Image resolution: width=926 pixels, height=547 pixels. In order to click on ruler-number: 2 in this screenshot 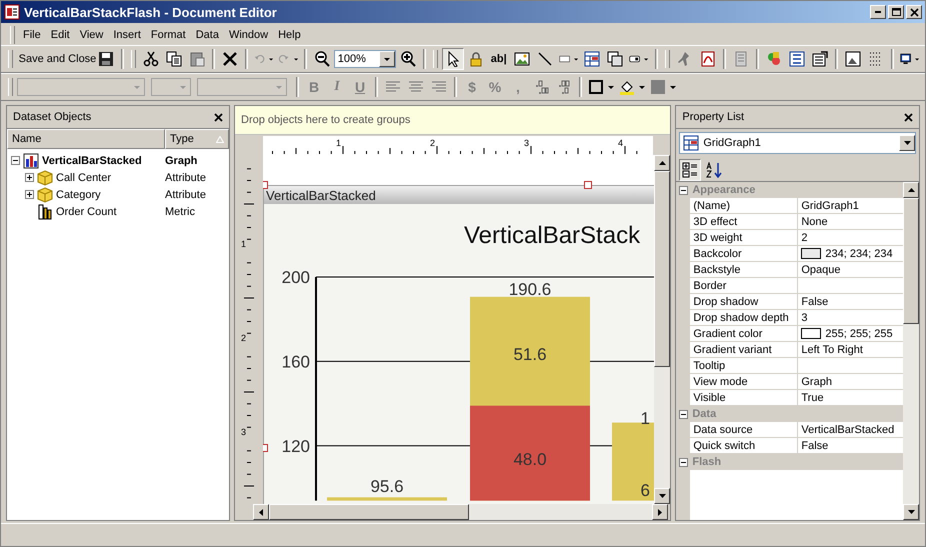, I will do `click(243, 338)`.